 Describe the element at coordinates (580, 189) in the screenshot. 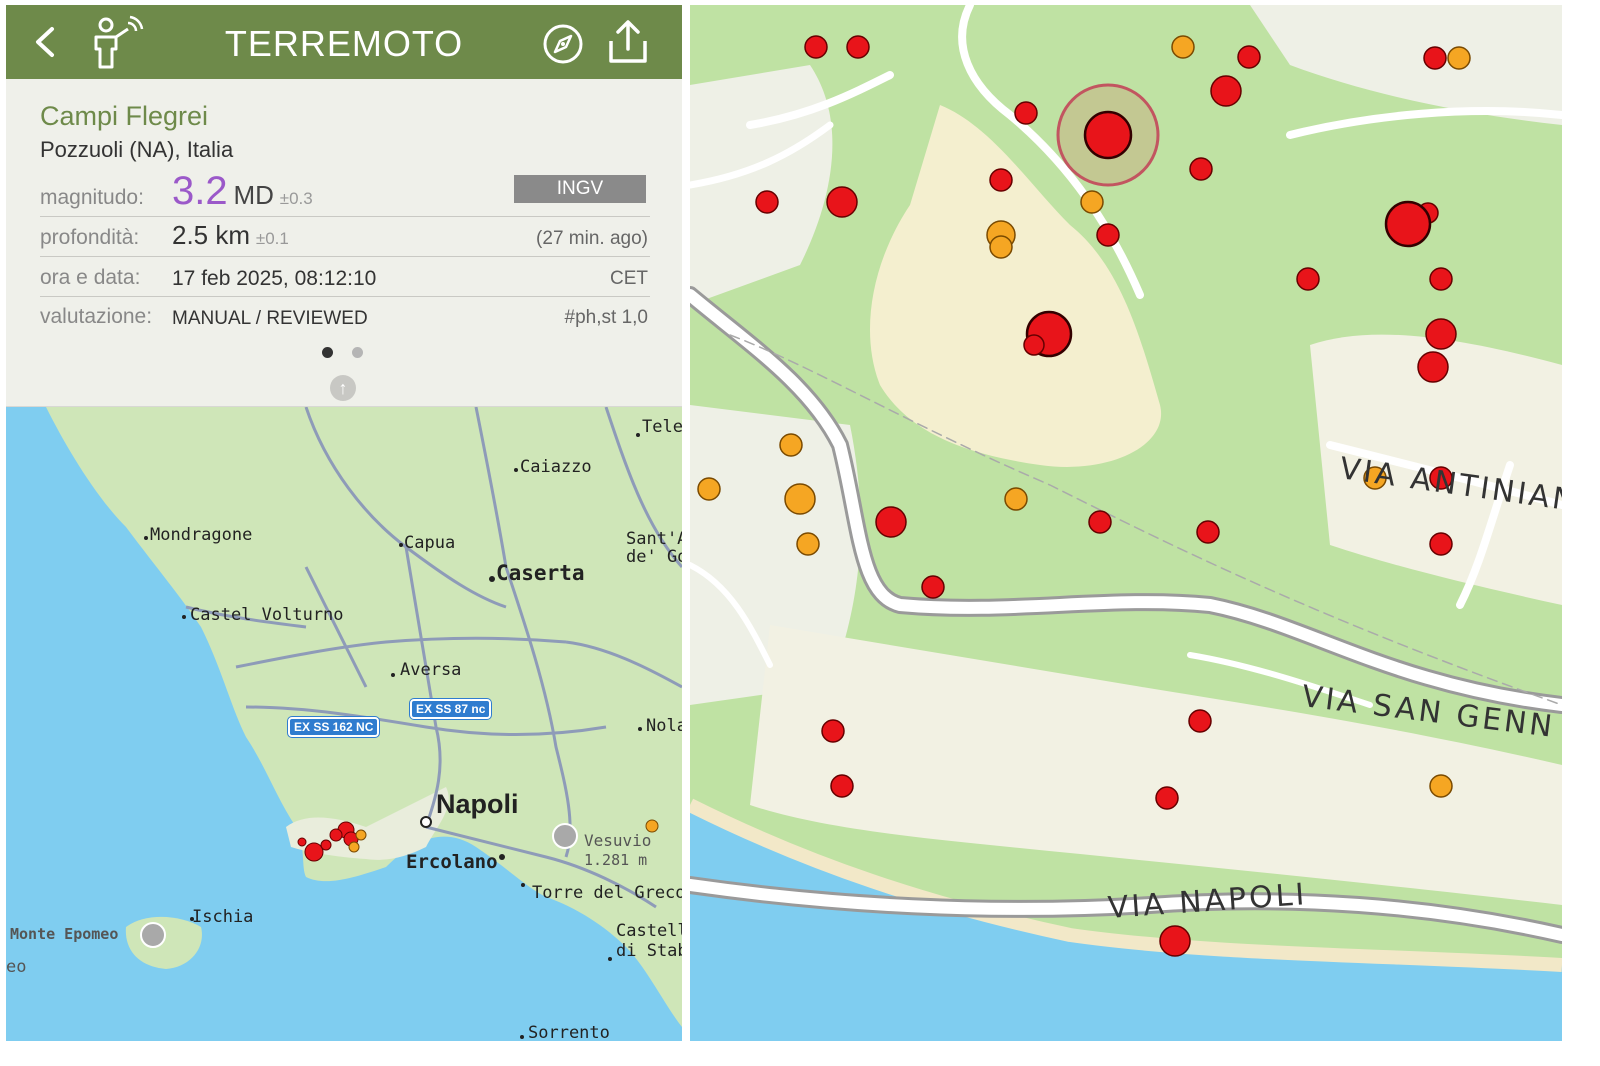

I see `source-badge: INGV` at that location.